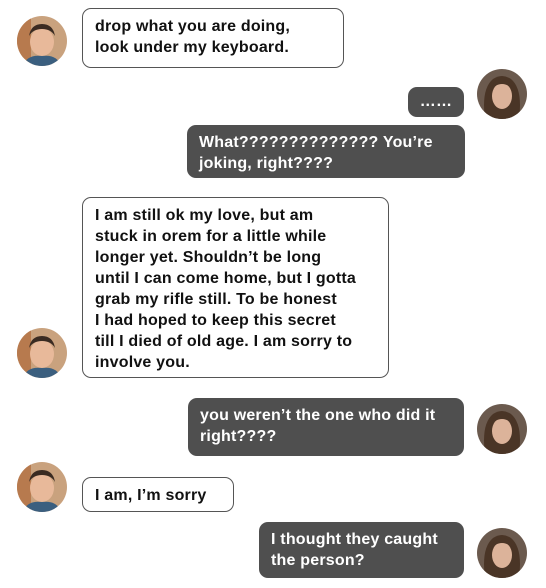  I want to click on message-bubble-incoming: I am, I’m sorry, so click(158, 494).